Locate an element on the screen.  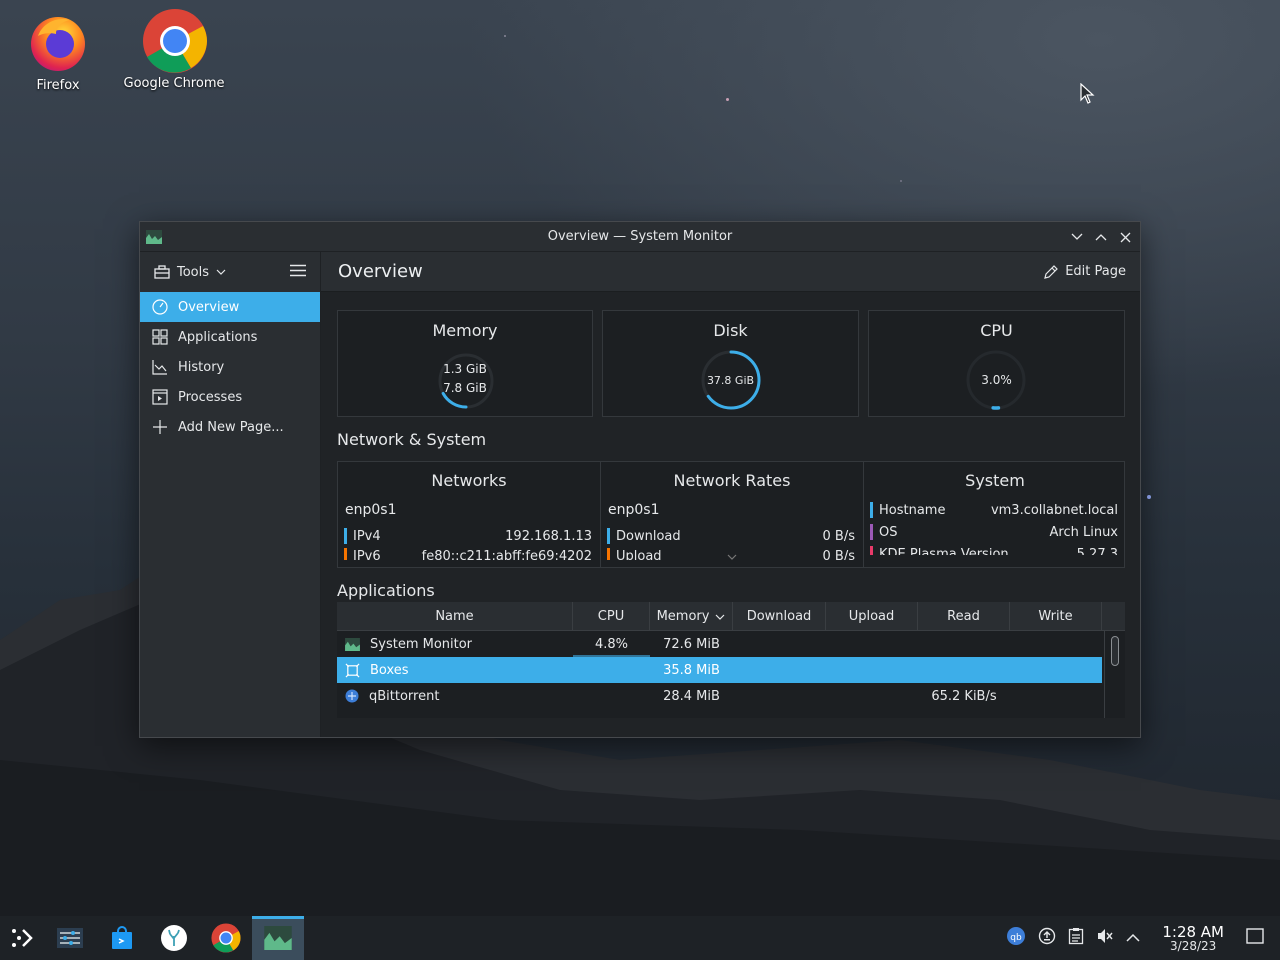
table-row: qBittorrent 28.4 MiB 65.2 KiB/s is located at coordinates (719, 696).